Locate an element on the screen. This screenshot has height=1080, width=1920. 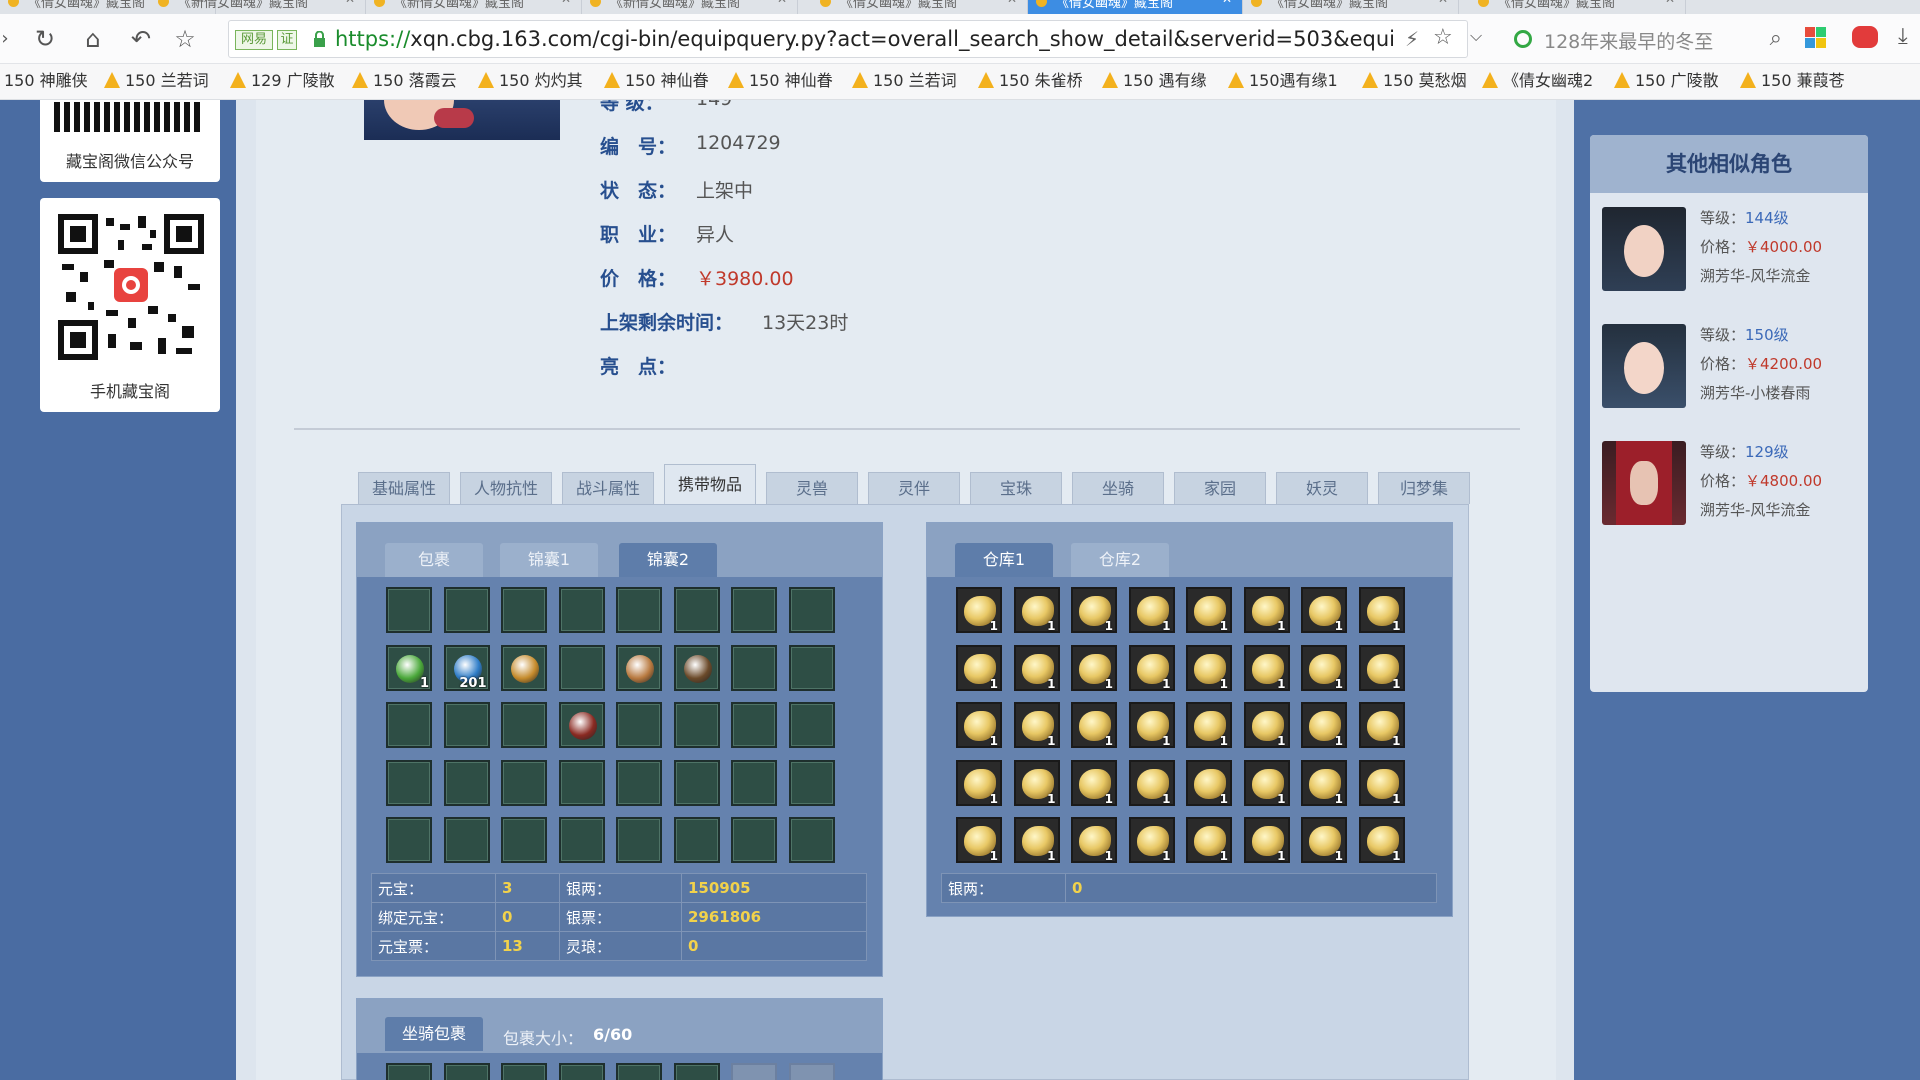
tab-yaoling: 妖灵 is located at coordinates (1322, 488).